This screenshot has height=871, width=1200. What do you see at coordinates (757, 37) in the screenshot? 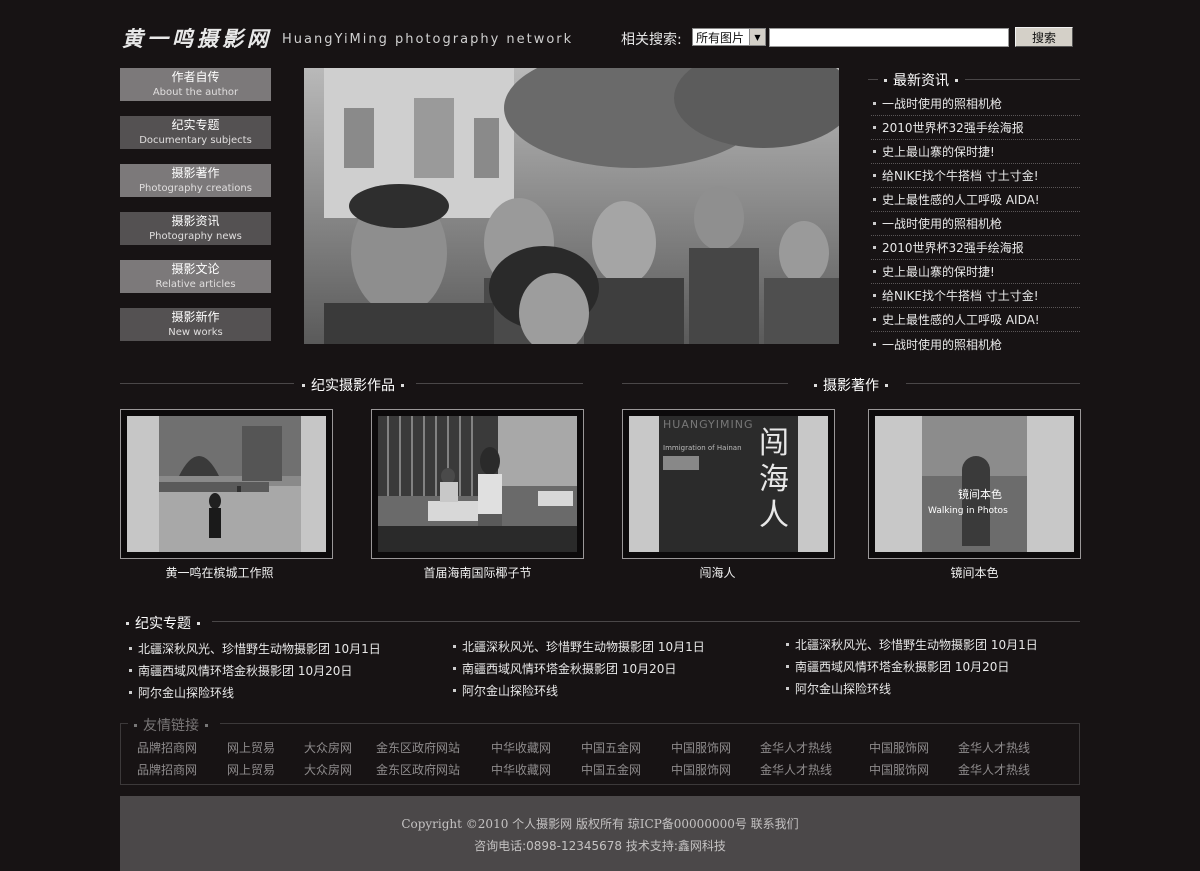
I see `chevron-down-icon: ▼` at bounding box center [757, 37].